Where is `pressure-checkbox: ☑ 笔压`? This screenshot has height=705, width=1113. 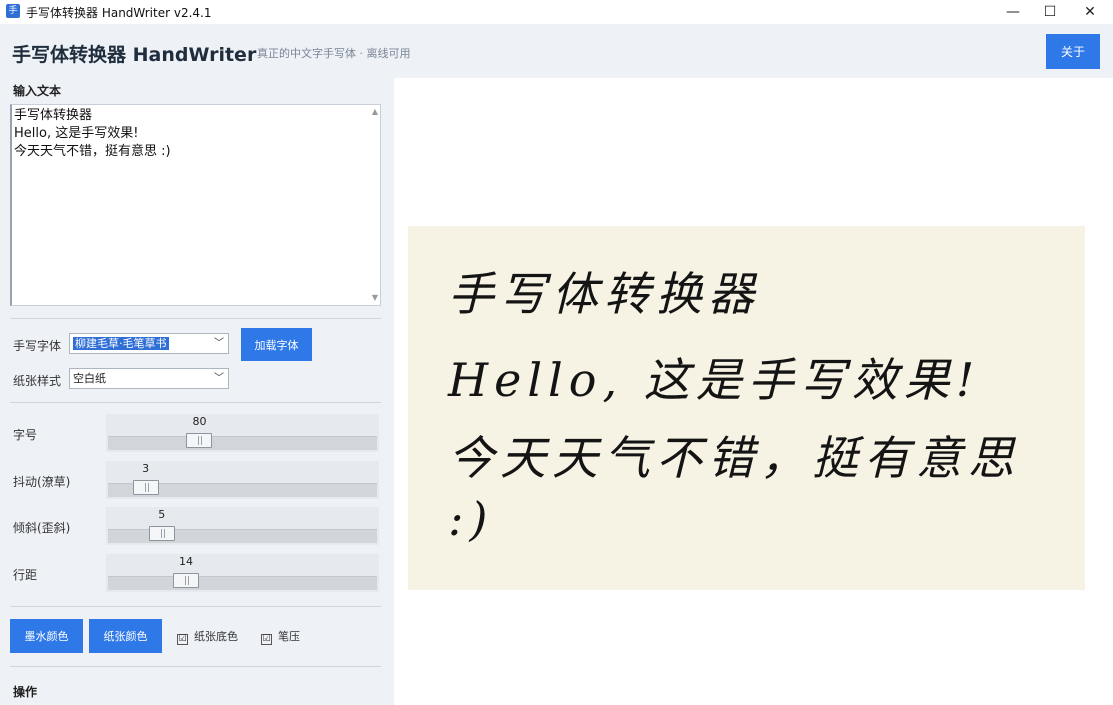 pressure-checkbox: ☑ 笔压 is located at coordinates (280, 636).